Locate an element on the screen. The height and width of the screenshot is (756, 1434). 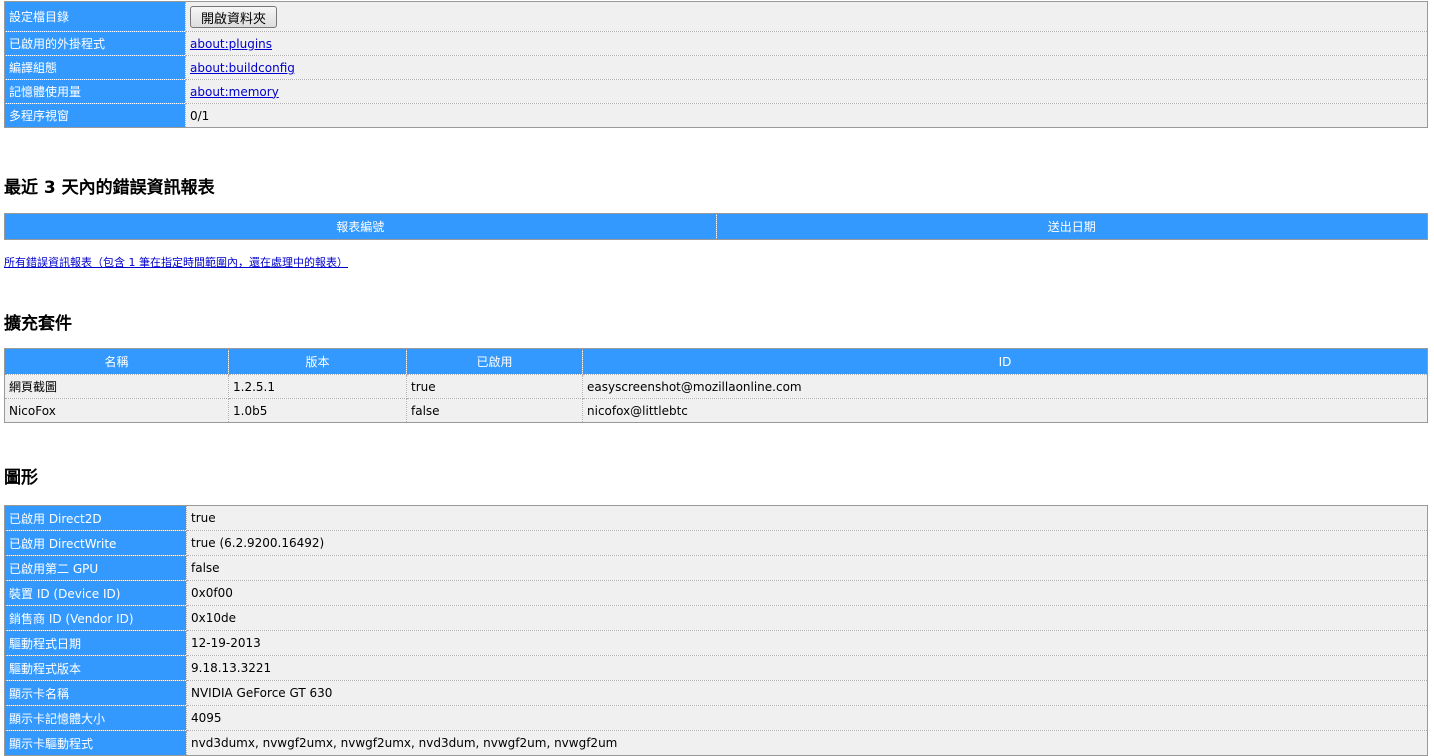
extension-enabled: false is located at coordinates (494, 410).